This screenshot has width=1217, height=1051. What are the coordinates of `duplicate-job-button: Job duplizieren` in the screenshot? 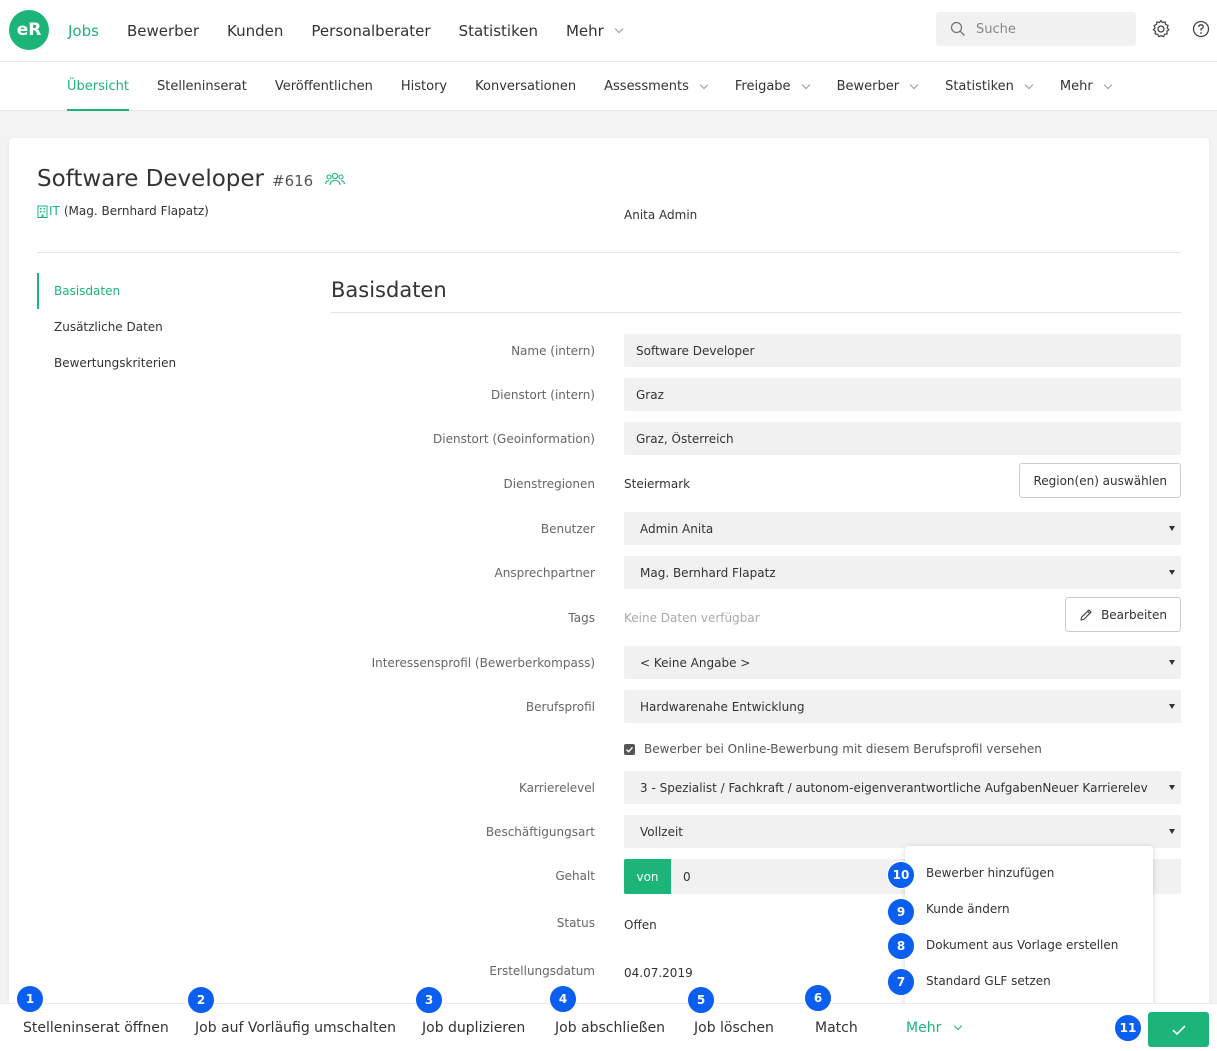 It's located at (473, 1028).